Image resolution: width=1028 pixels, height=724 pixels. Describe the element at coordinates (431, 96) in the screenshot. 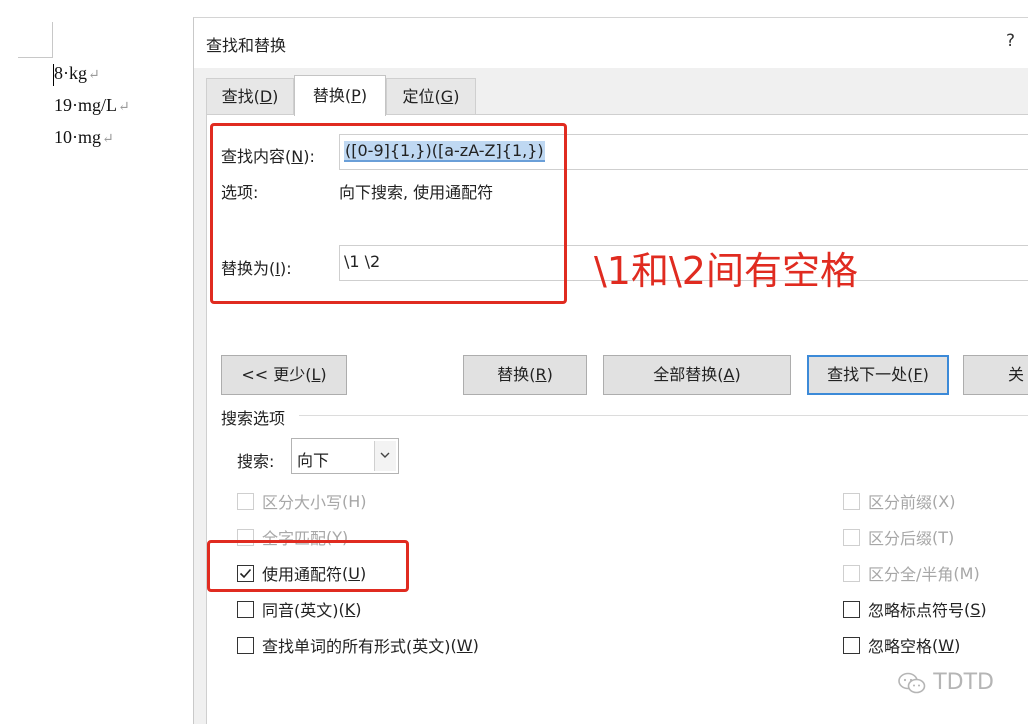

I see `tab-goto: 定位(G)` at that location.